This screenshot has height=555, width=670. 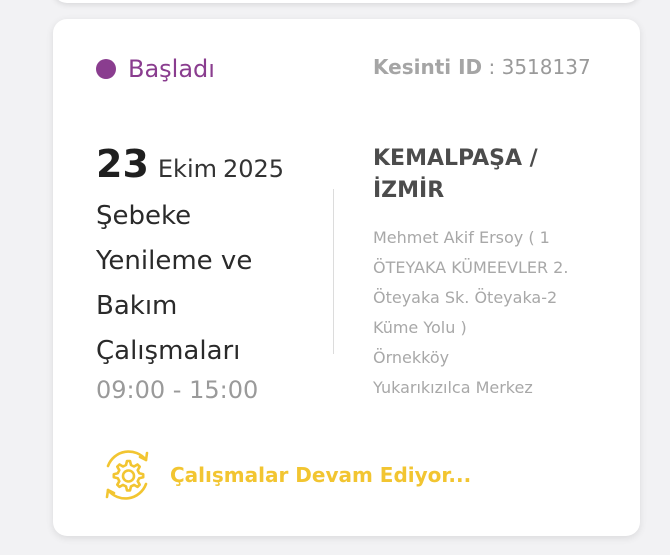 What do you see at coordinates (346, 1) in the screenshot?
I see `previous-card-bottom` at bounding box center [346, 1].